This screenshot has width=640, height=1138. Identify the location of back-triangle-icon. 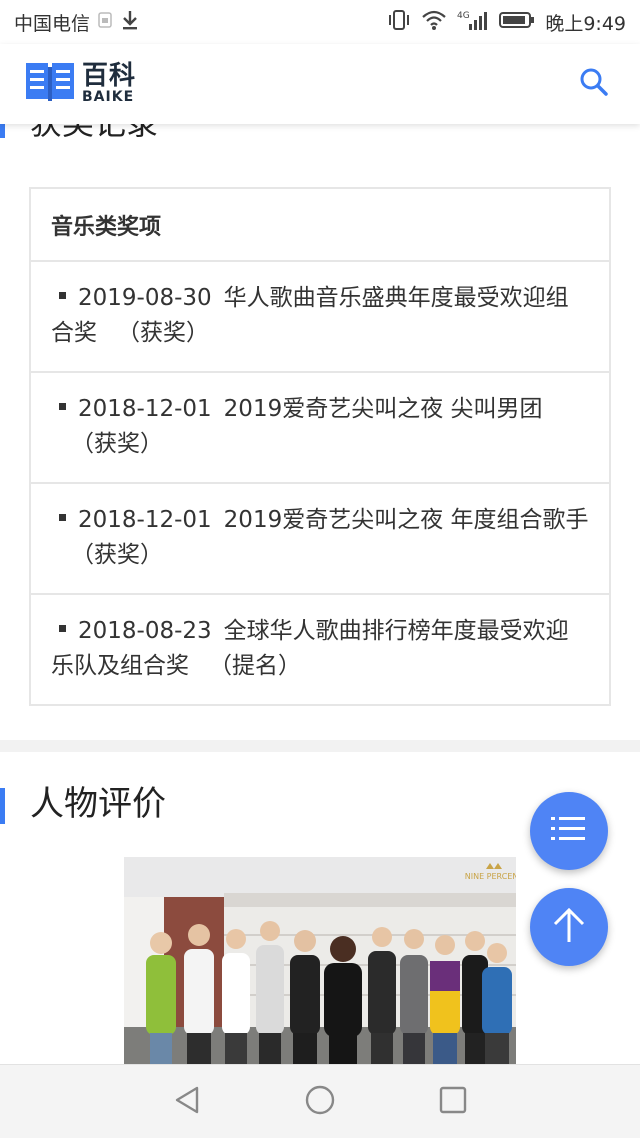
(187, 1102).